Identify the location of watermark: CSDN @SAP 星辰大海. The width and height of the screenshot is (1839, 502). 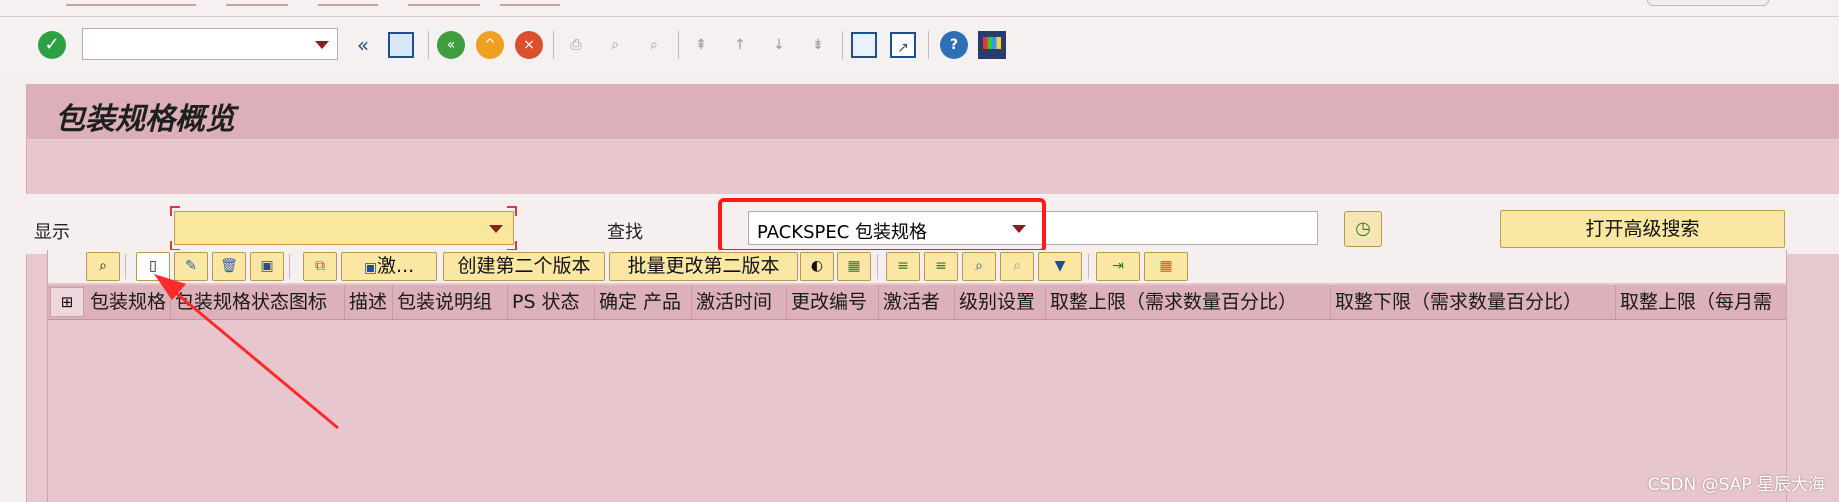
(1736, 485).